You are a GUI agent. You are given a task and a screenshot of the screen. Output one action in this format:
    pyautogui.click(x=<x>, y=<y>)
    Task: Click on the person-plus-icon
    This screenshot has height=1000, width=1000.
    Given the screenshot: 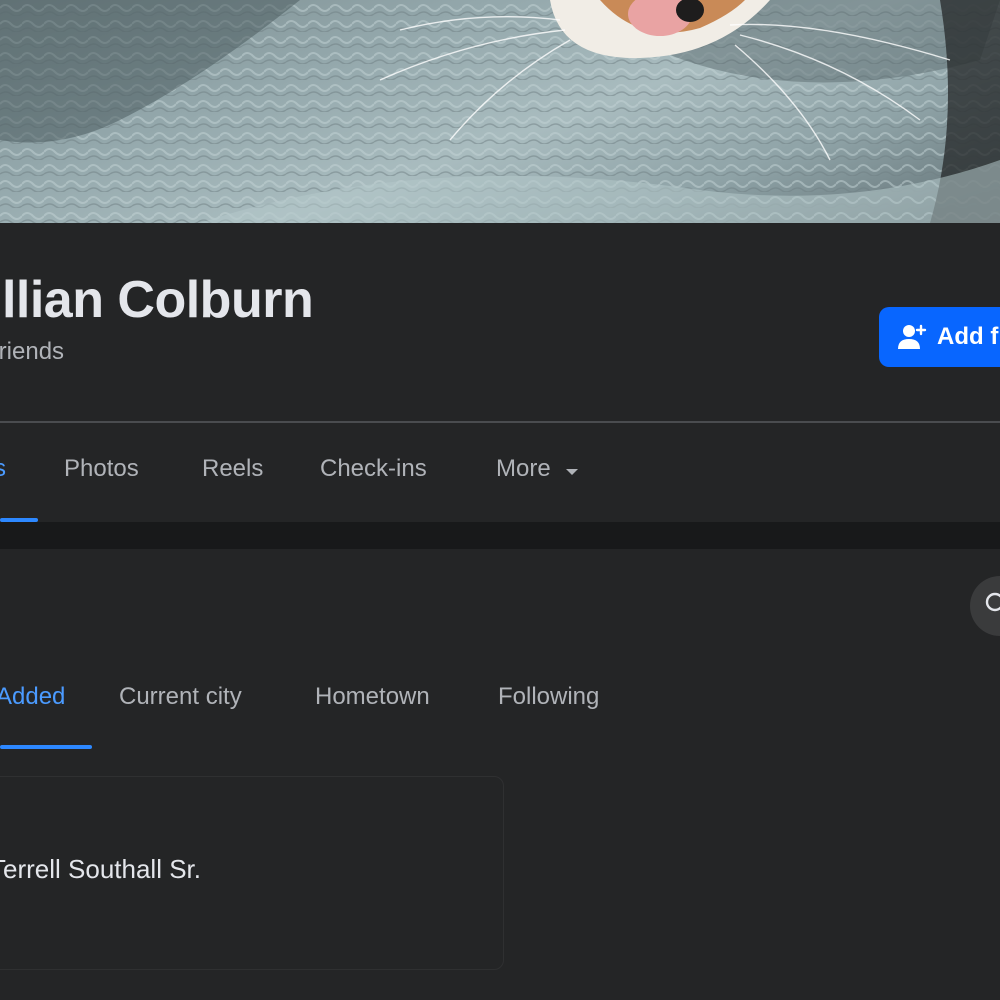 What is the action you would take?
    pyautogui.click(x=912, y=337)
    